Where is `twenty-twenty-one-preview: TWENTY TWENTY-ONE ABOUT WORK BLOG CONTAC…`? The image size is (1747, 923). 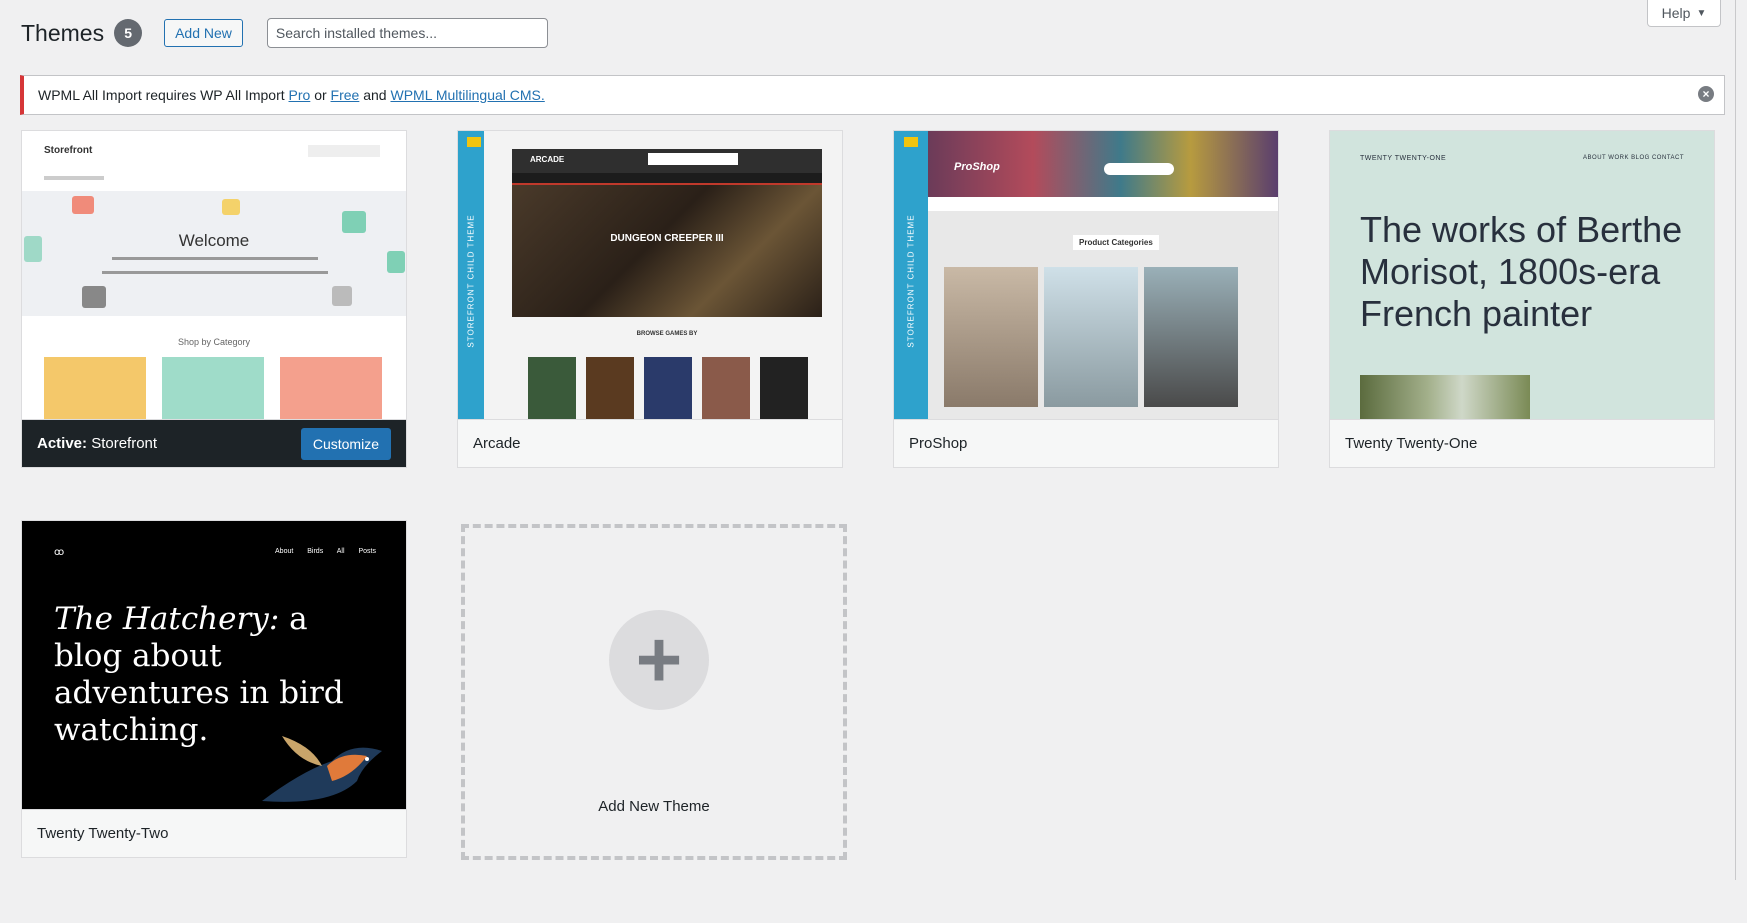 twenty-twenty-one-preview: TWENTY TWENTY-ONE ABOUT WORK BLOG CONTAC… is located at coordinates (1522, 275).